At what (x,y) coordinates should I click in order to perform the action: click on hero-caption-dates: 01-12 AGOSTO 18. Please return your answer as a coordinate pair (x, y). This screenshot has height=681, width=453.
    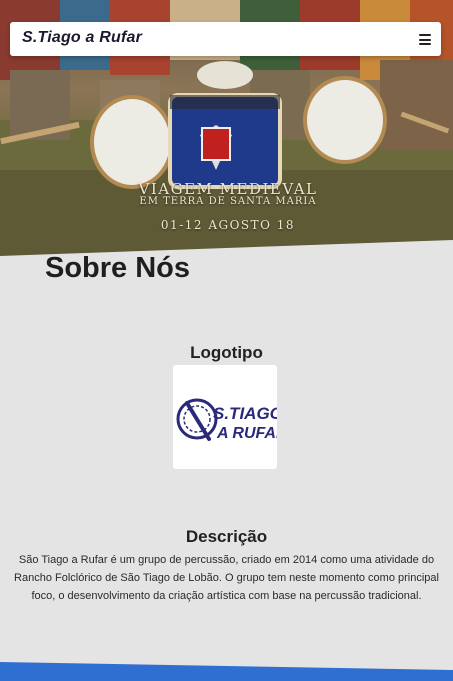
    Looking at the image, I should click on (228, 225).